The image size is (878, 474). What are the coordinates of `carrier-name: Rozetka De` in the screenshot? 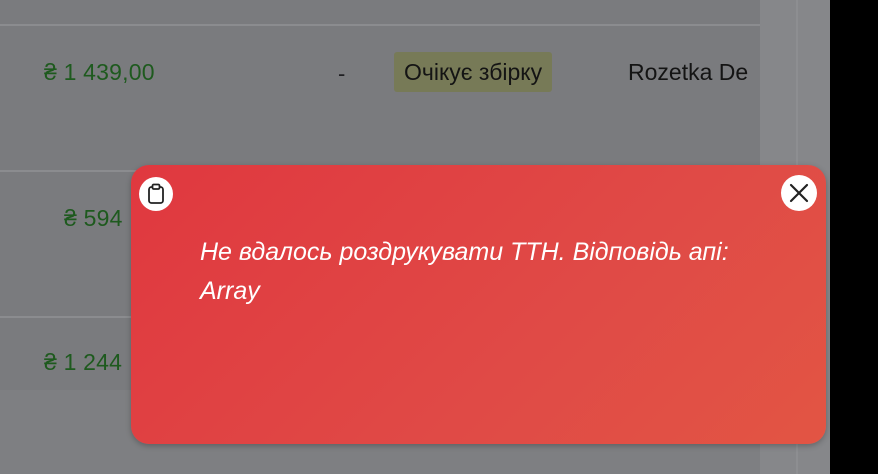 It's located at (688, 72).